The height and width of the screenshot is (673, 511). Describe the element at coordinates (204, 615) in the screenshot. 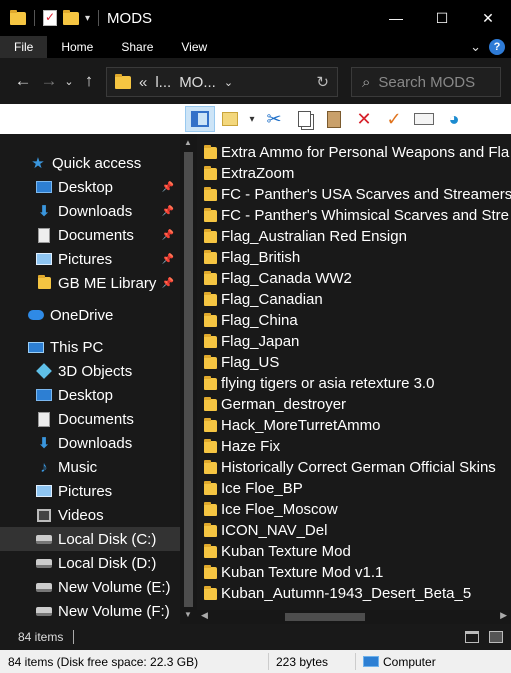

I see `scroll-left-icon: ◀` at that location.